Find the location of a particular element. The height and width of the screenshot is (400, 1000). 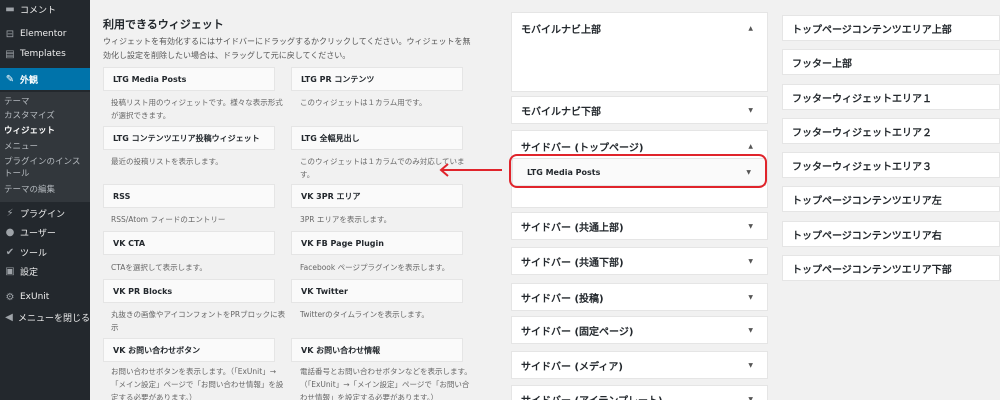

widget-area-footer-top: フッター上部 is located at coordinates (891, 62).